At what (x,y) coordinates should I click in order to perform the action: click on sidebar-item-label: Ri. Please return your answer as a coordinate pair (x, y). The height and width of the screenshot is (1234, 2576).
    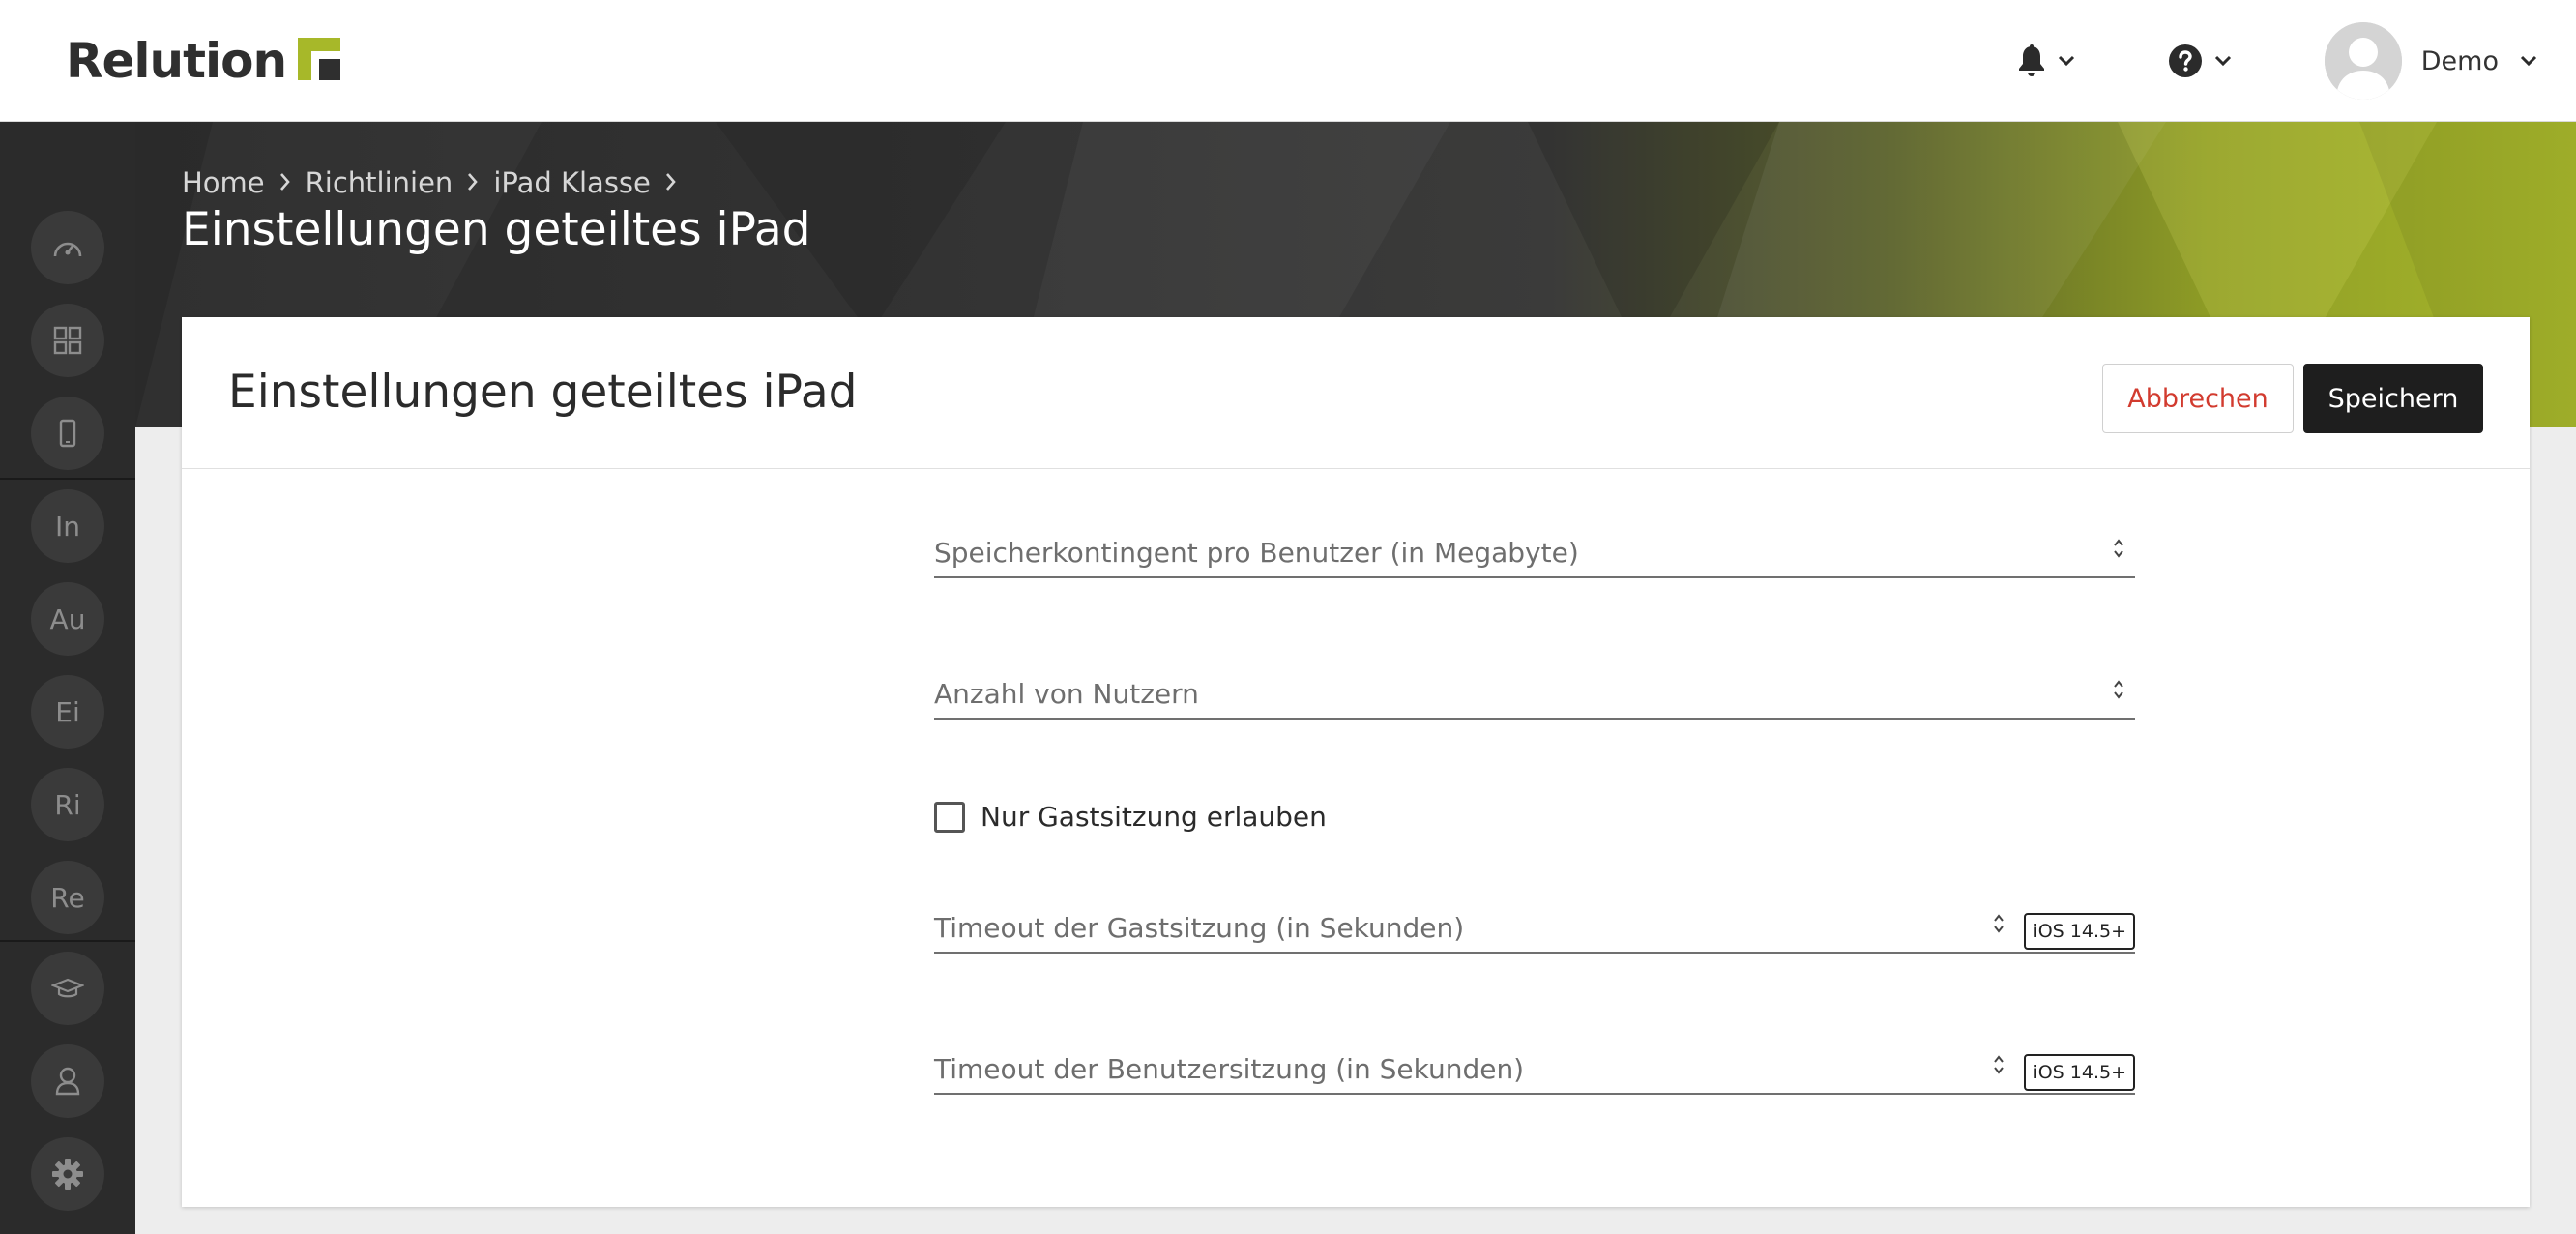
    Looking at the image, I should click on (67, 804).